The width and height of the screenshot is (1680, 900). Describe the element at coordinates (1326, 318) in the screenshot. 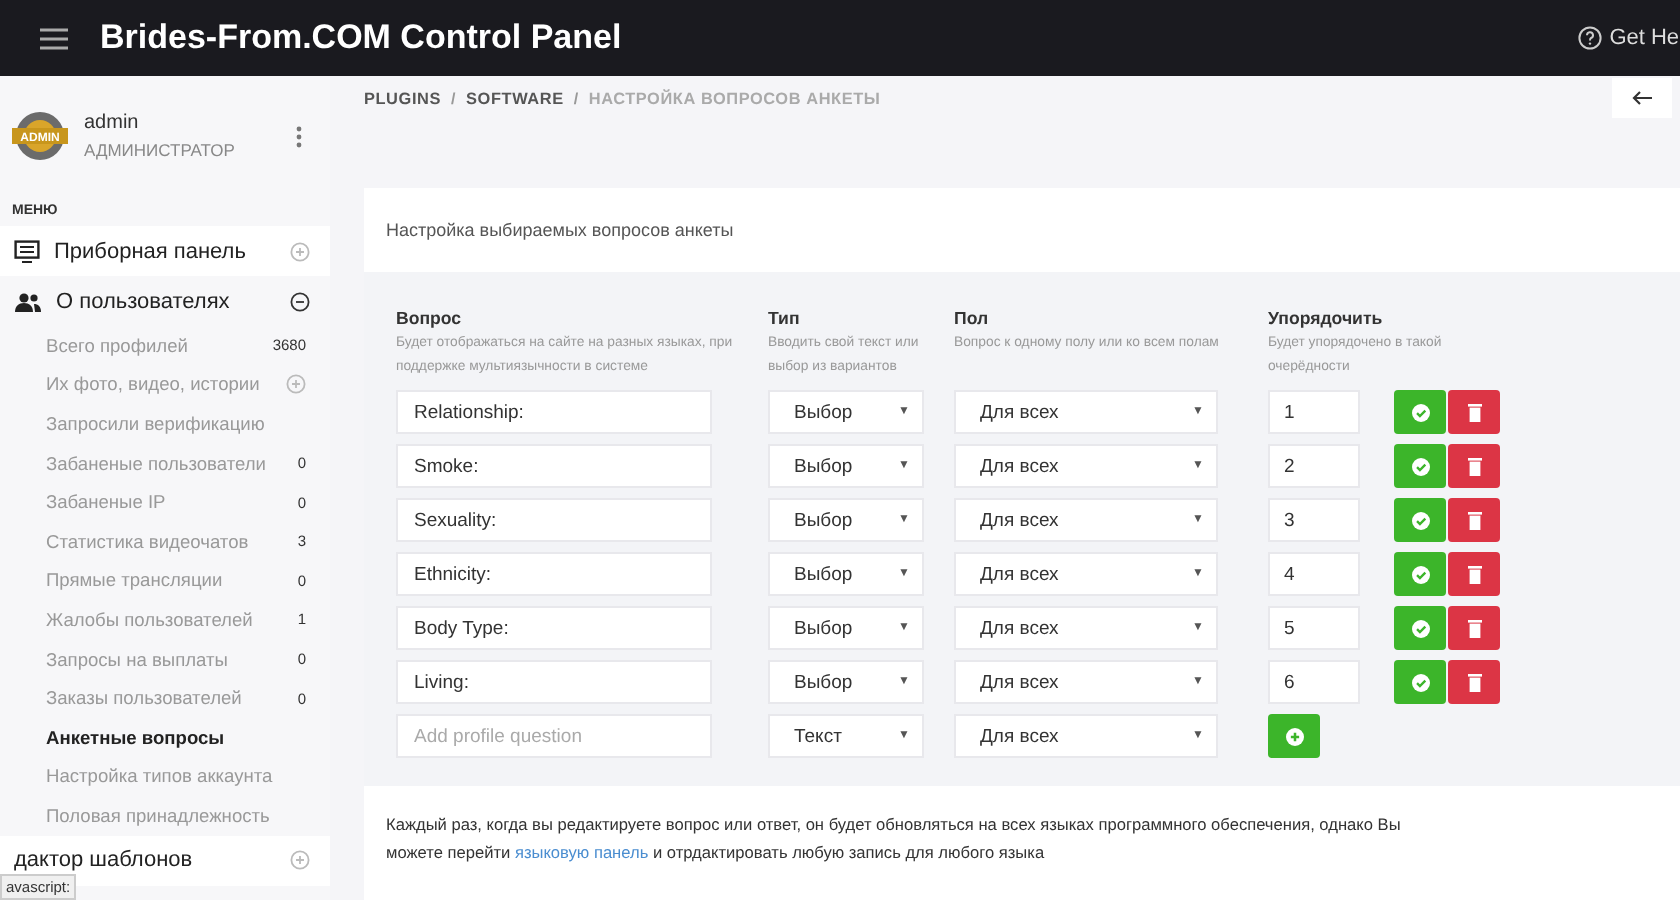

I see `column-title: Упорядочить` at that location.